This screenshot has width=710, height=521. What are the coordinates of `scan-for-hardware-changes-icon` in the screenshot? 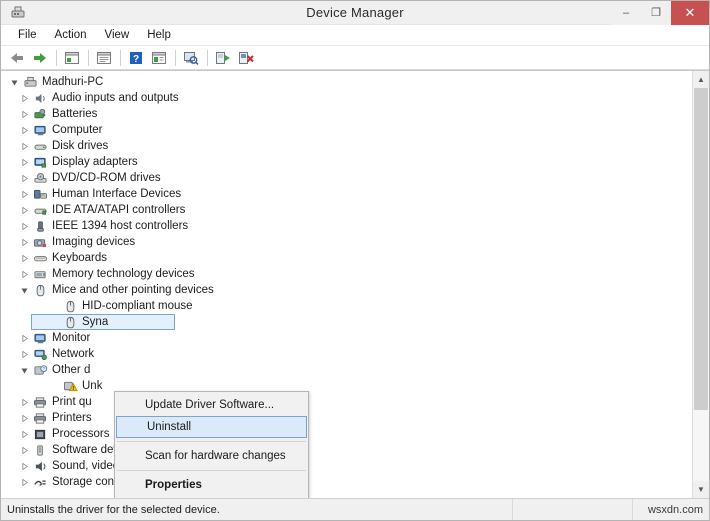 It's located at (191, 58).